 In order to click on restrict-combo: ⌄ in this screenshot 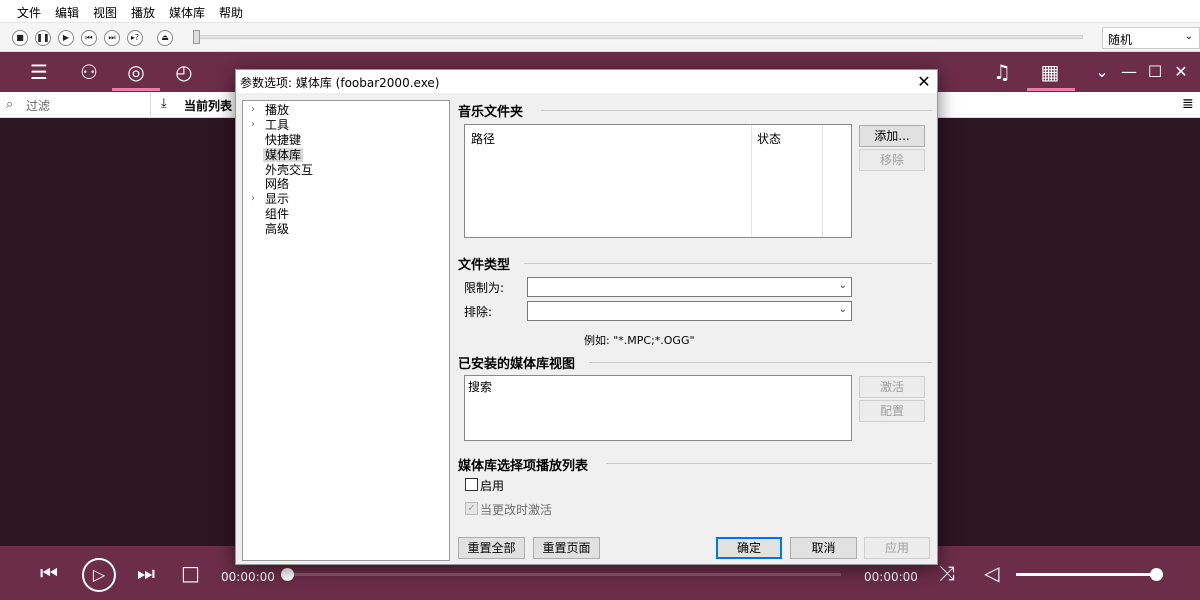, I will do `click(689, 287)`.